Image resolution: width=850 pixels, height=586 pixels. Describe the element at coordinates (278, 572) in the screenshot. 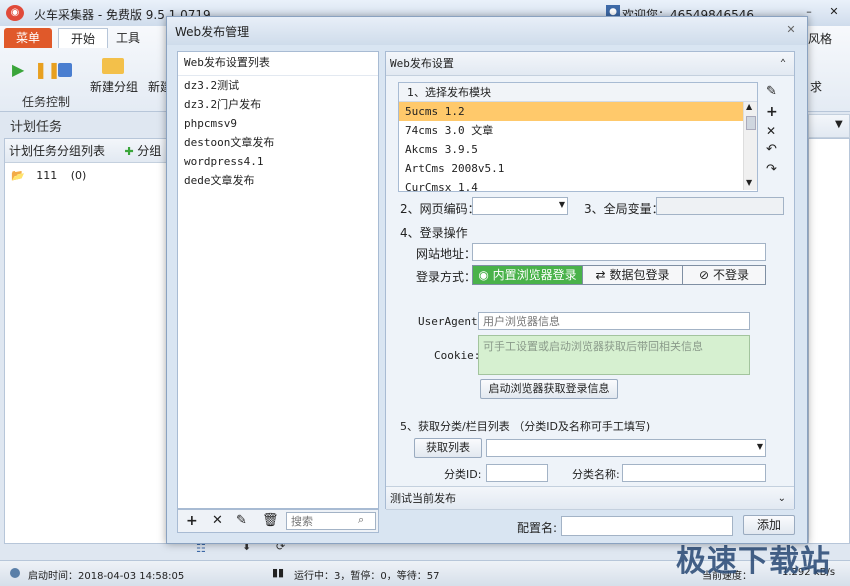

I see `bars-icon: ▮▮` at that location.